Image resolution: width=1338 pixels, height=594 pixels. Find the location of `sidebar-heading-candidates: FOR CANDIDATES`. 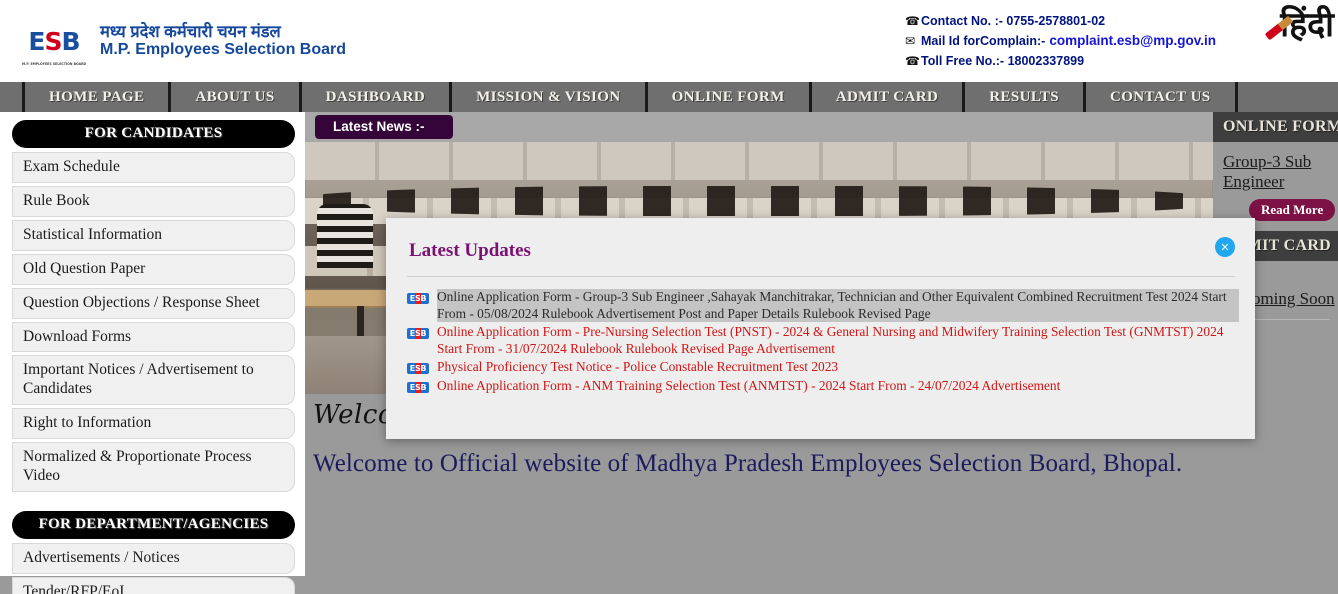

sidebar-heading-candidates: FOR CANDIDATES is located at coordinates (153, 134).